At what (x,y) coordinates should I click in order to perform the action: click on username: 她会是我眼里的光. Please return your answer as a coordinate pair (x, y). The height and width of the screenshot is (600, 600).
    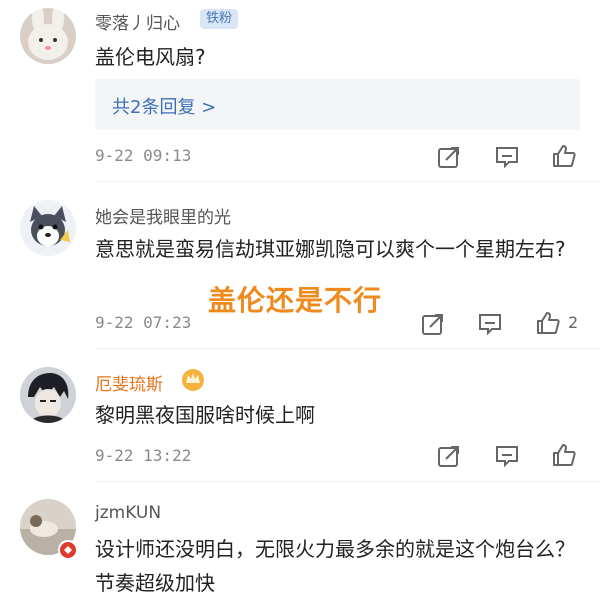
    Looking at the image, I should click on (163, 215).